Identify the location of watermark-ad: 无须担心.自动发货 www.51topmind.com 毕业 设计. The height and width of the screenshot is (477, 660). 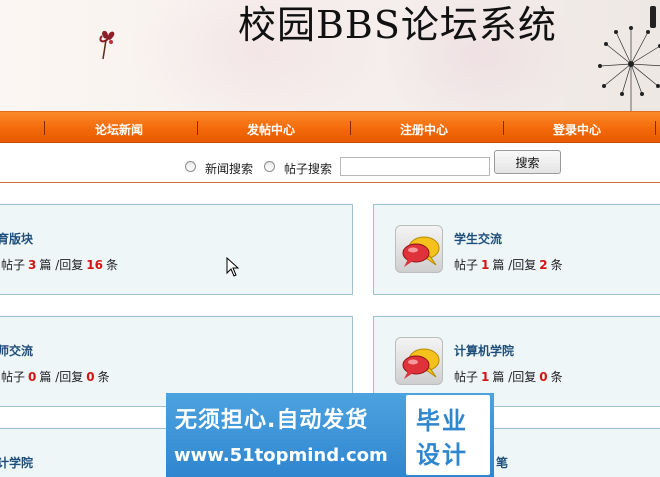
(330, 435).